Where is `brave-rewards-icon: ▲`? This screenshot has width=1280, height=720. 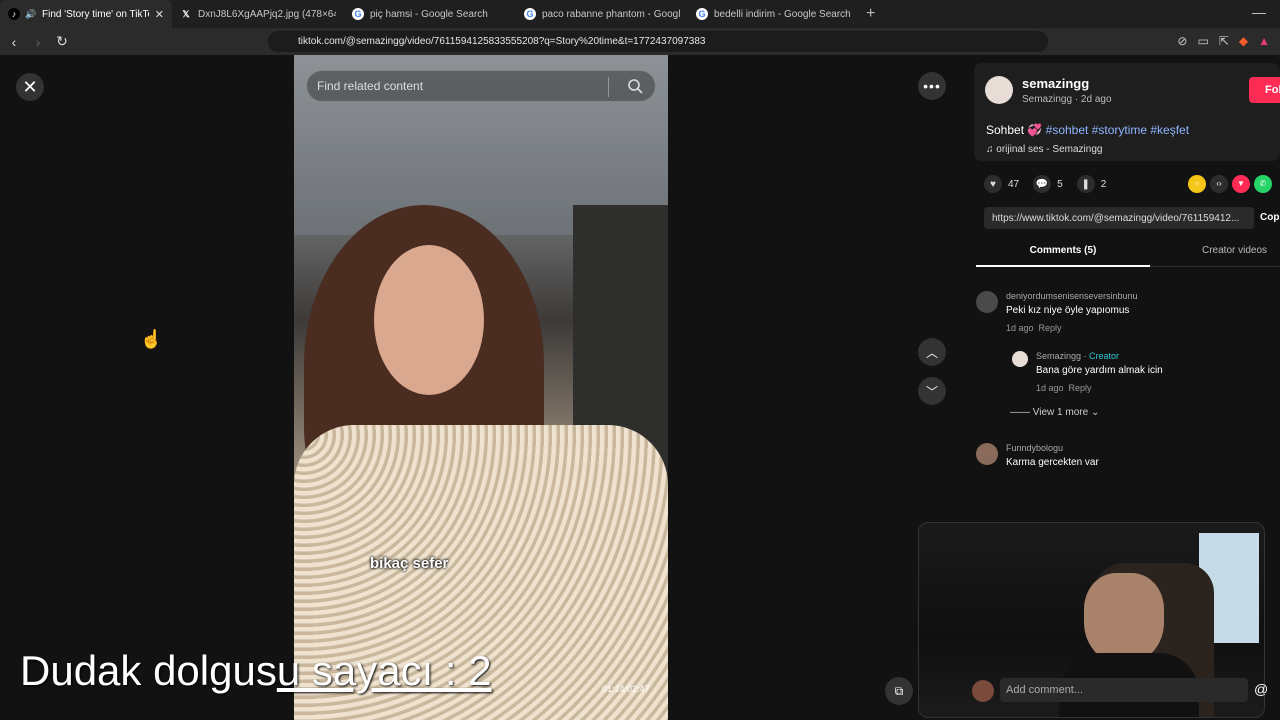 brave-rewards-icon: ▲ is located at coordinates (1264, 41).